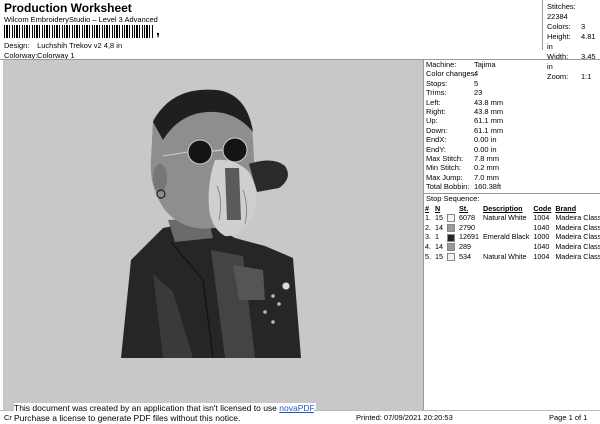 This screenshot has height=424, width=600. What do you see at coordinates (503, 208) in the screenshot?
I see `col-description: Description` at bounding box center [503, 208].